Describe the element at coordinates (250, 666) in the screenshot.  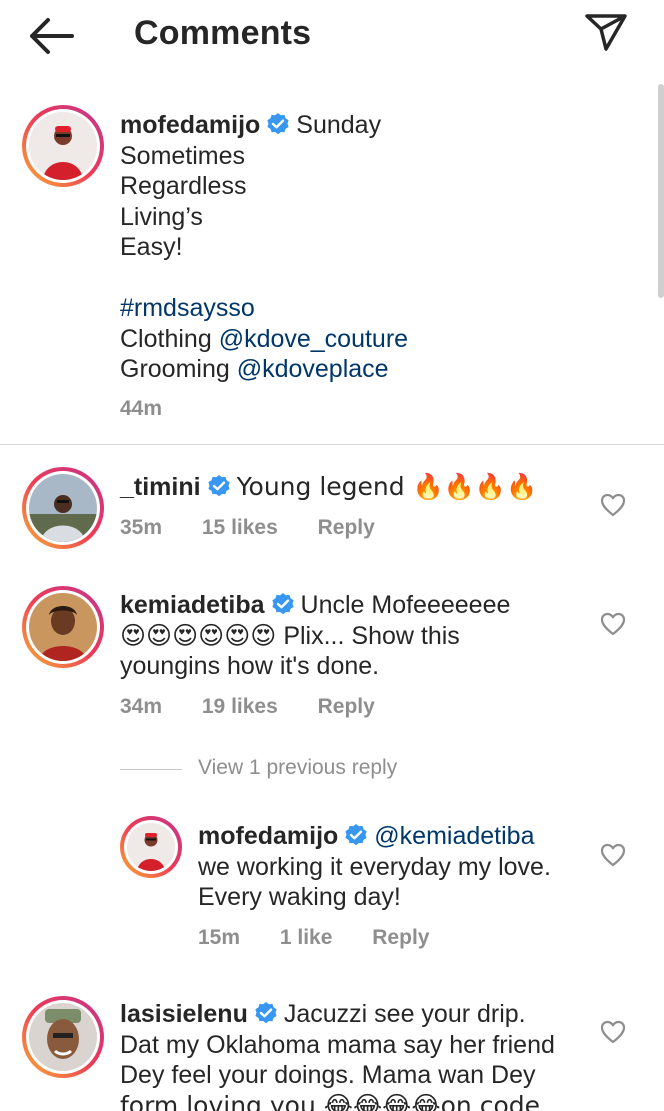
I see `comment-body: youngins how it's done.` at that location.